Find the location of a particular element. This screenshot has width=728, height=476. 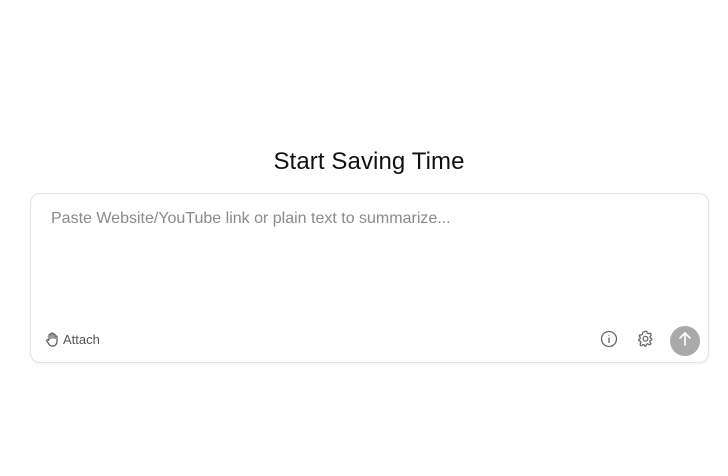

settings-button is located at coordinates (645, 341).